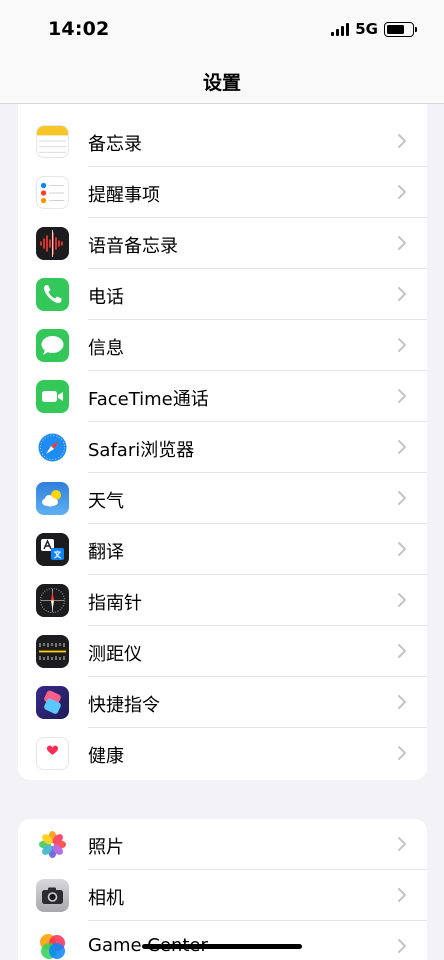  Describe the element at coordinates (79, 29) in the screenshot. I see `status-time: 14:02` at that location.